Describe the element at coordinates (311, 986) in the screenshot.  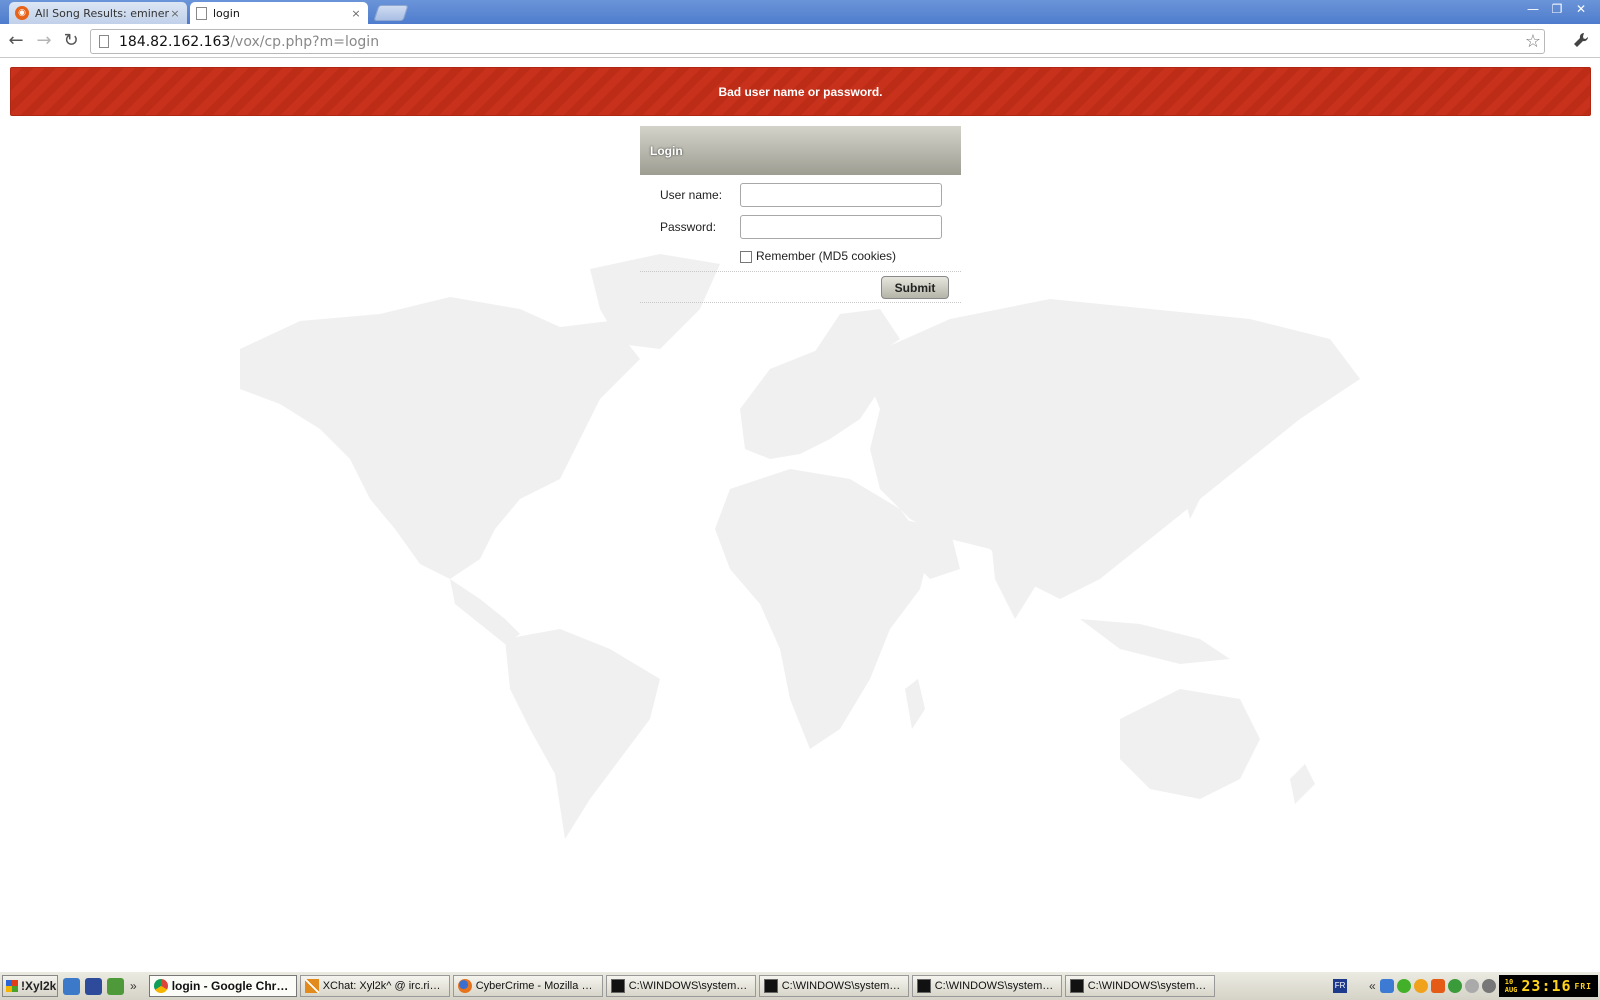
I see `xchat-icon` at that location.